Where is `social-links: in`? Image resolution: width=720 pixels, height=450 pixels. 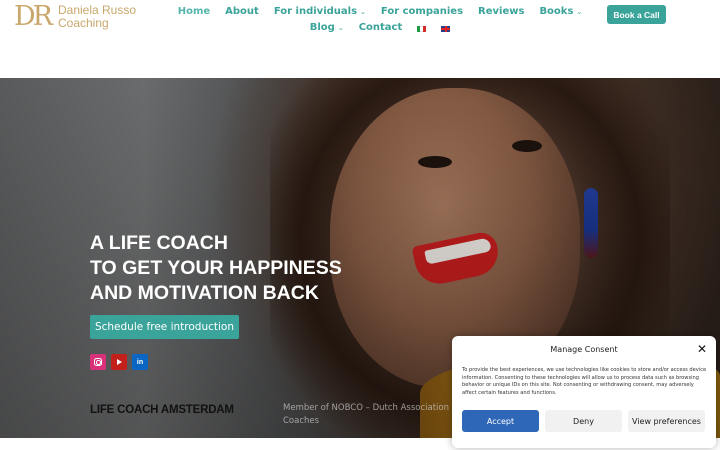
social-links: in is located at coordinates (119, 362).